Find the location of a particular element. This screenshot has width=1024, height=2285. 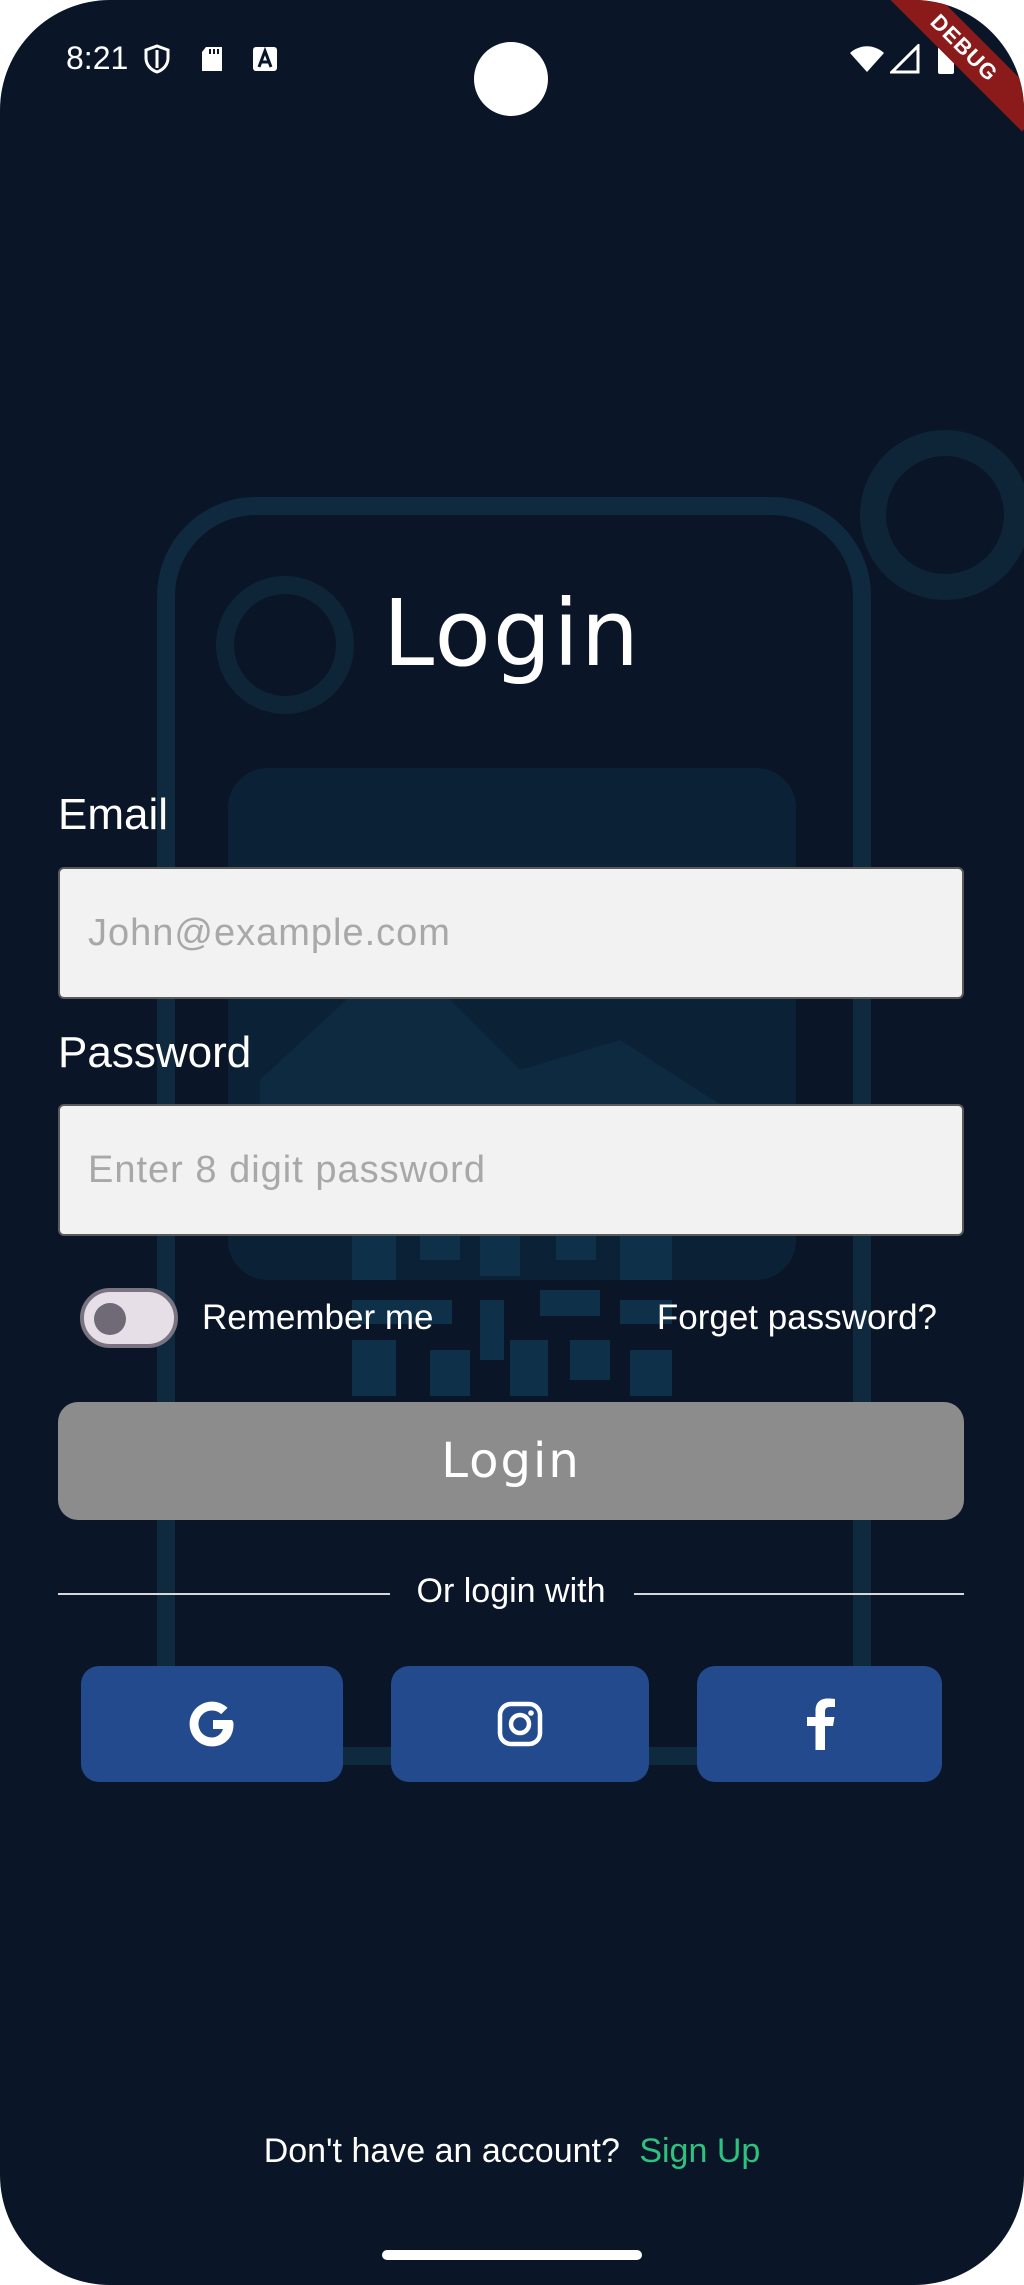

email-field is located at coordinates (511, 933).